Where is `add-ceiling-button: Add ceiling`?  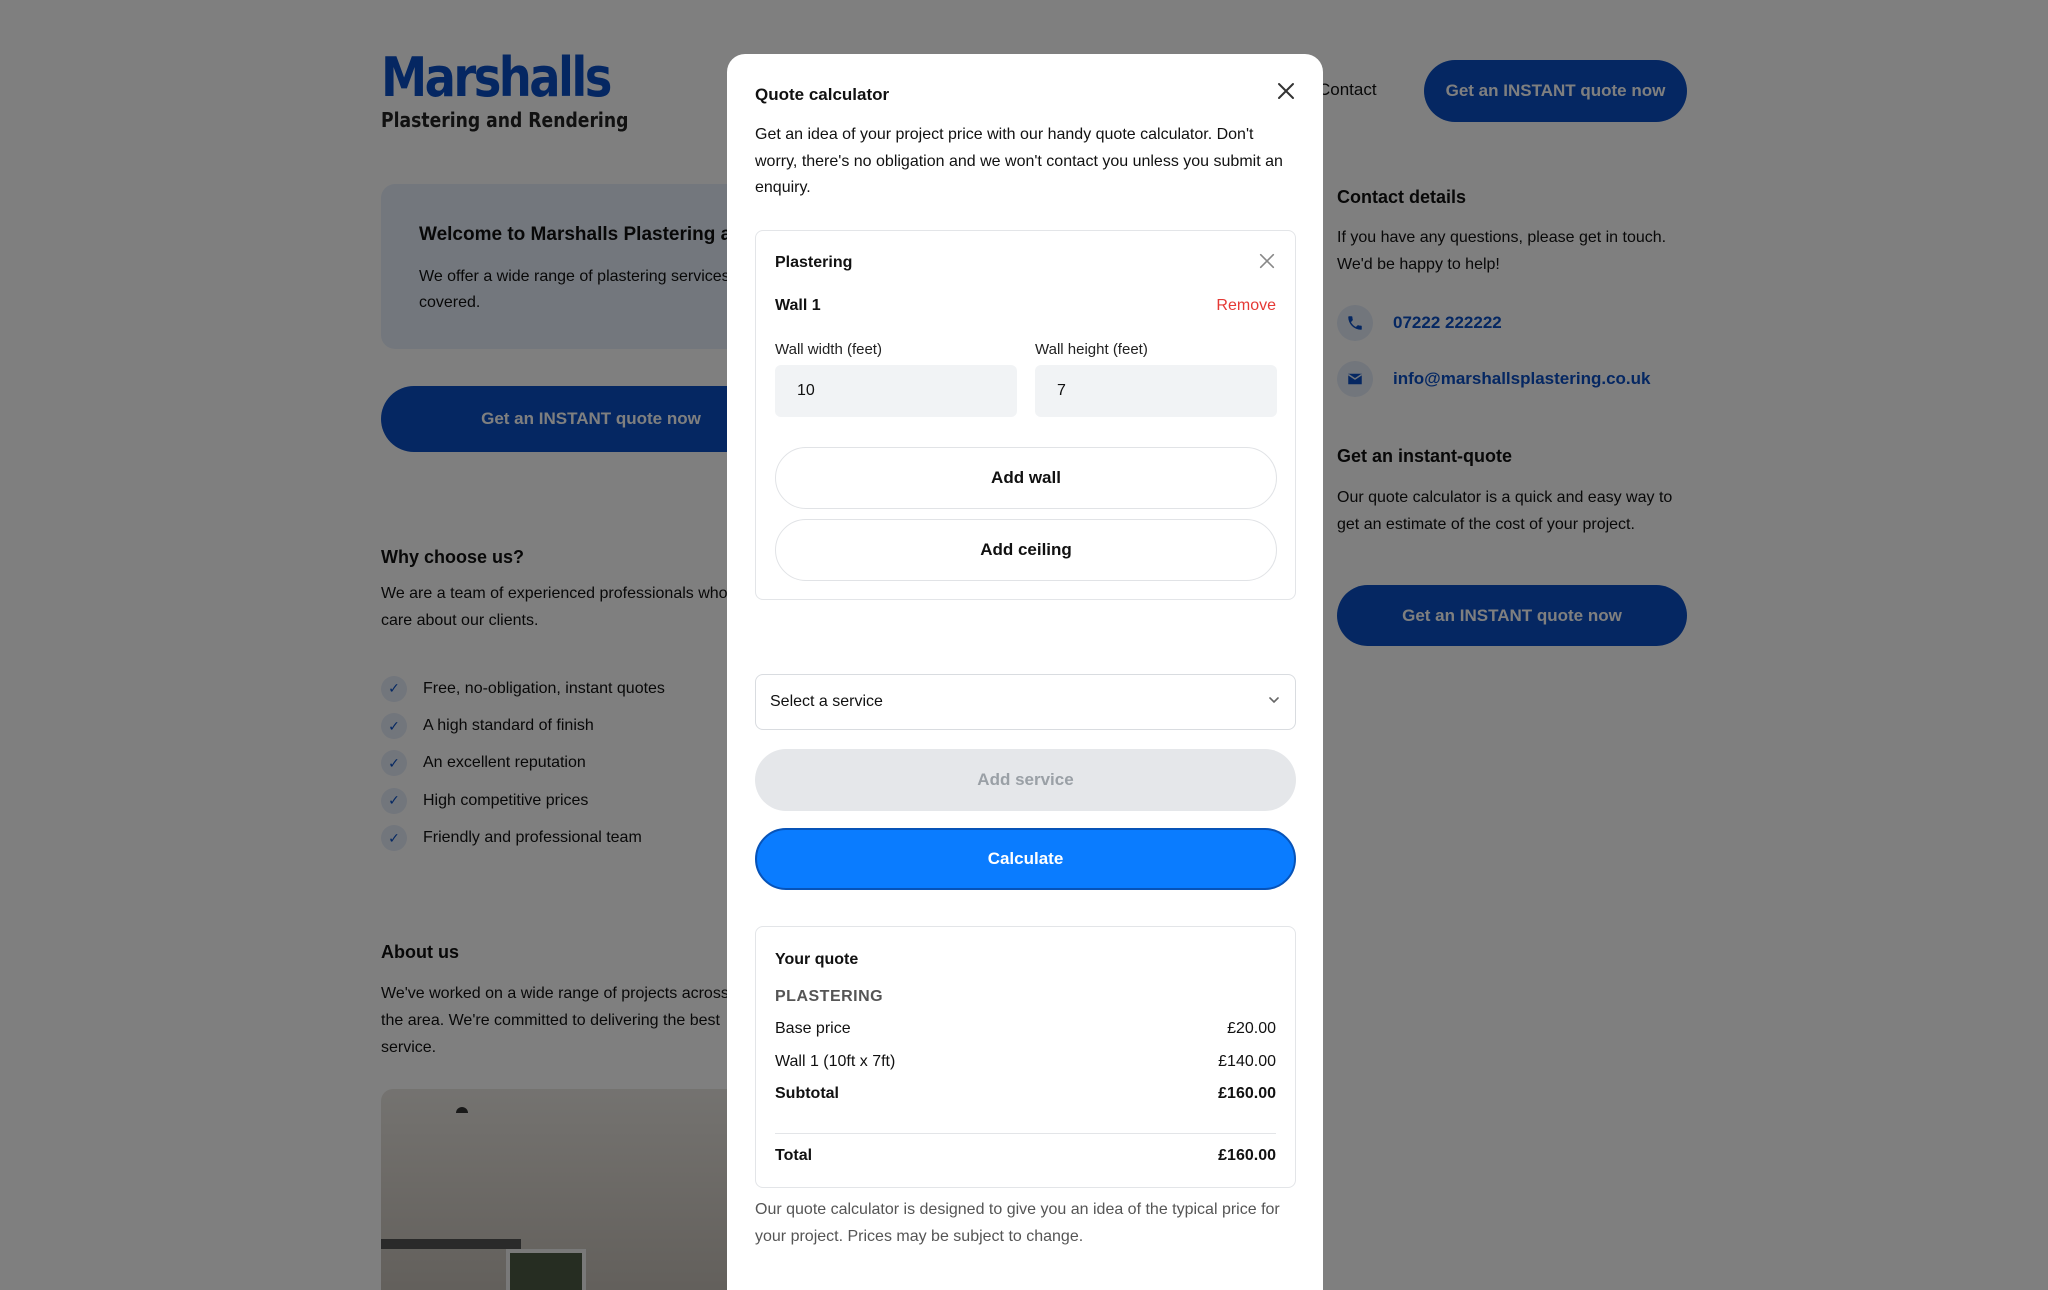
add-ceiling-button: Add ceiling is located at coordinates (1026, 550).